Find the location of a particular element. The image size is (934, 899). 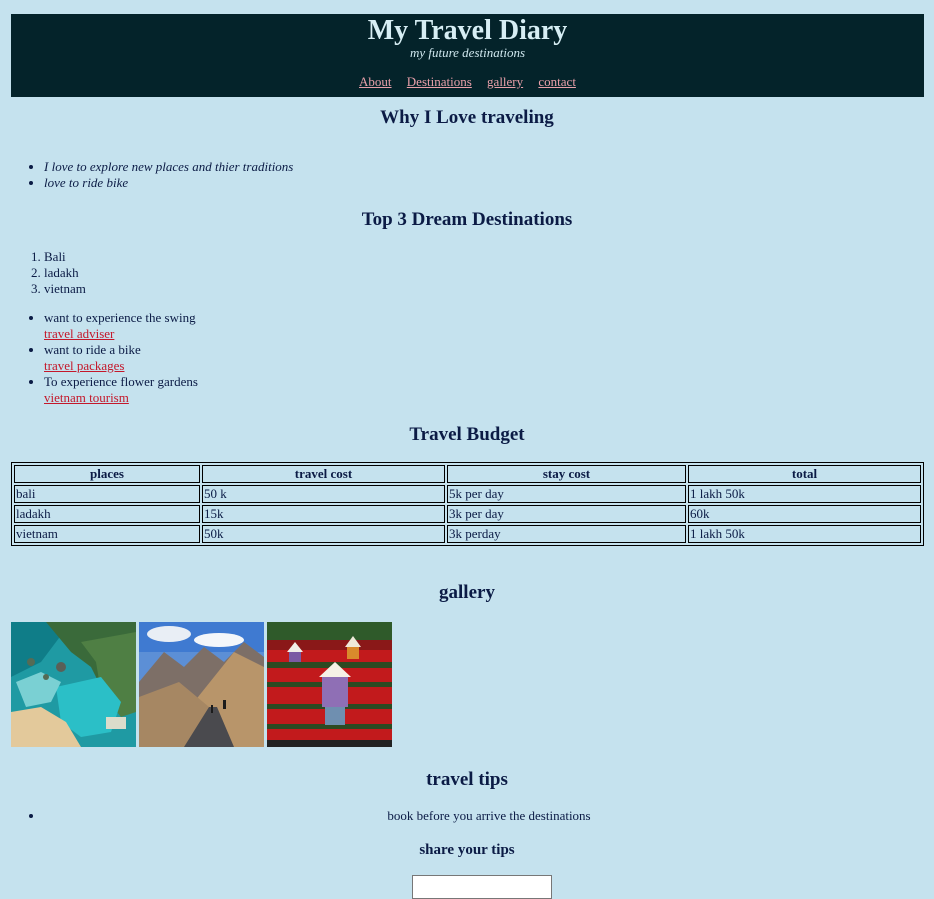

table-cell: 3k perday is located at coordinates (566, 534).